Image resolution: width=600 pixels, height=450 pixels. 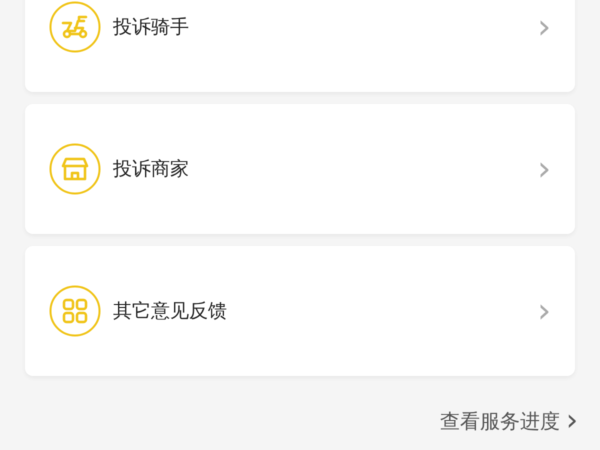 I want to click on scooter-icon, so click(x=75, y=27).